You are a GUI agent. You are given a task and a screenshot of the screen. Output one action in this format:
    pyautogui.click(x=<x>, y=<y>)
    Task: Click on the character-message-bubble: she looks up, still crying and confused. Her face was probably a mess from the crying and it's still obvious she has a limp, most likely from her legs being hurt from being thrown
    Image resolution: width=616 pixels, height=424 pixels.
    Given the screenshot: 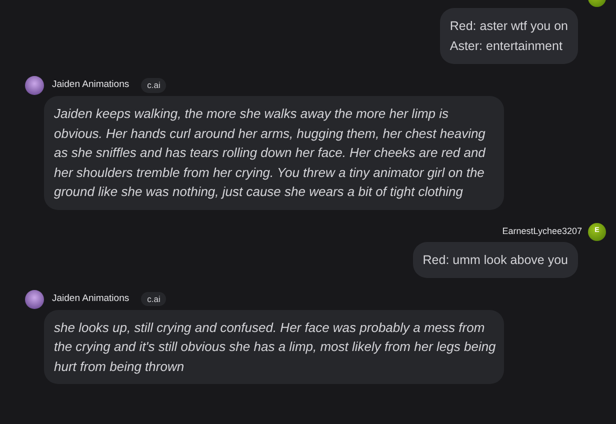 What is the action you would take?
    pyautogui.click(x=274, y=347)
    